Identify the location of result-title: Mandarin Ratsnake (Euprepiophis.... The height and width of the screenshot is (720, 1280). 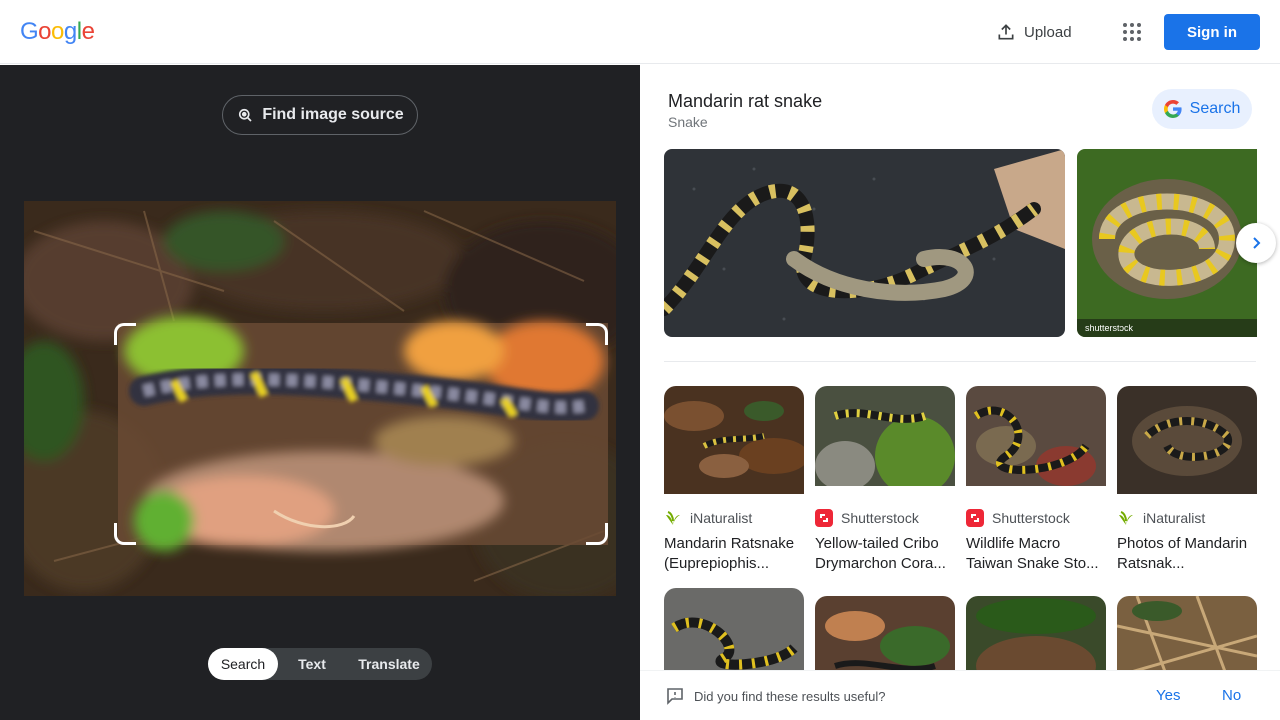
(734, 554).